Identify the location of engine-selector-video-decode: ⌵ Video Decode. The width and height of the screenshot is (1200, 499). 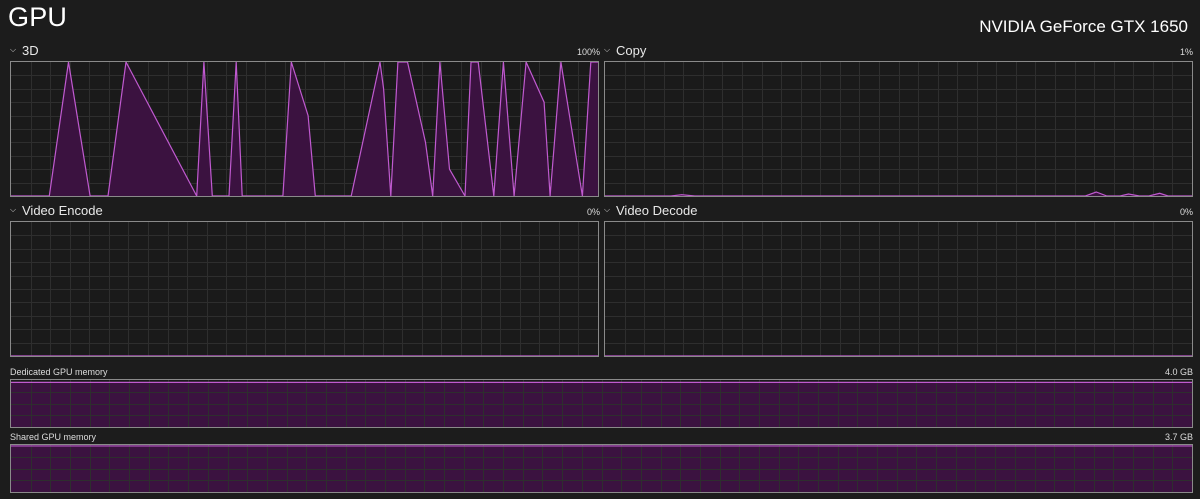
(650, 210).